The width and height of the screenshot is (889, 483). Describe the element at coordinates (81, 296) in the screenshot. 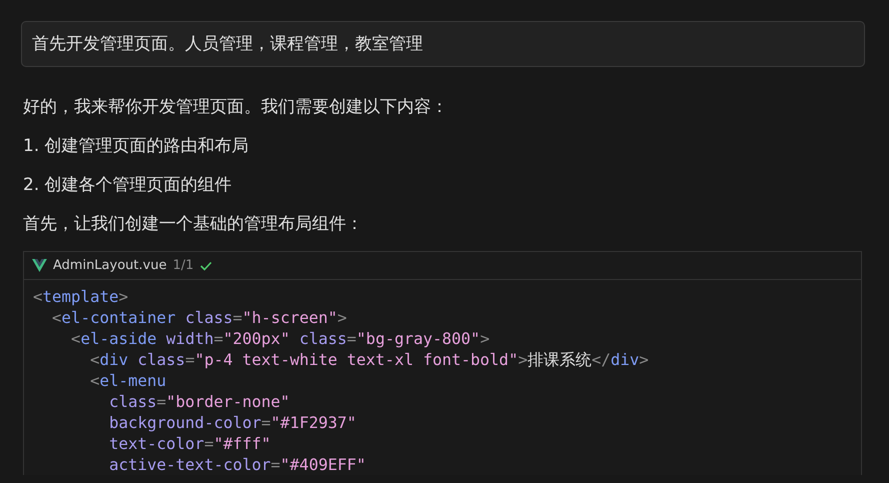

I see `code-line: <template>` at that location.